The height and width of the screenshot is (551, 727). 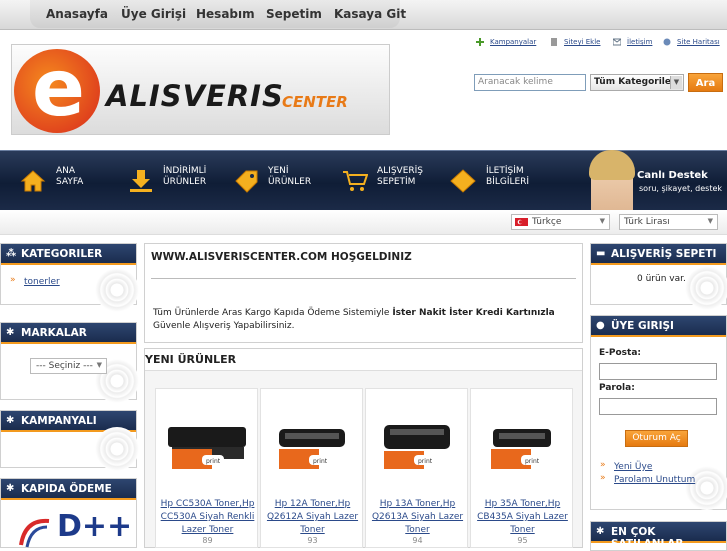 What do you see at coordinates (620, 353) in the screenshot?
I see `email-label: E-Posta:` at bounding box center [620, 353].